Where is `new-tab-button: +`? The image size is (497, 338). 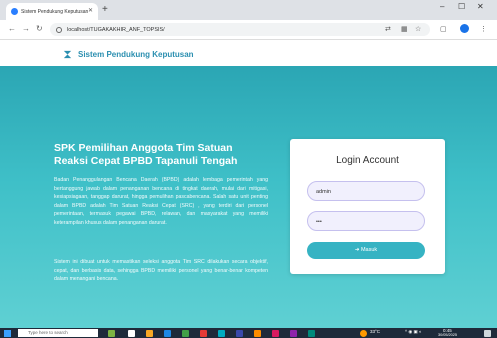 new-tab-button: + is located at coordinates (105, 10).